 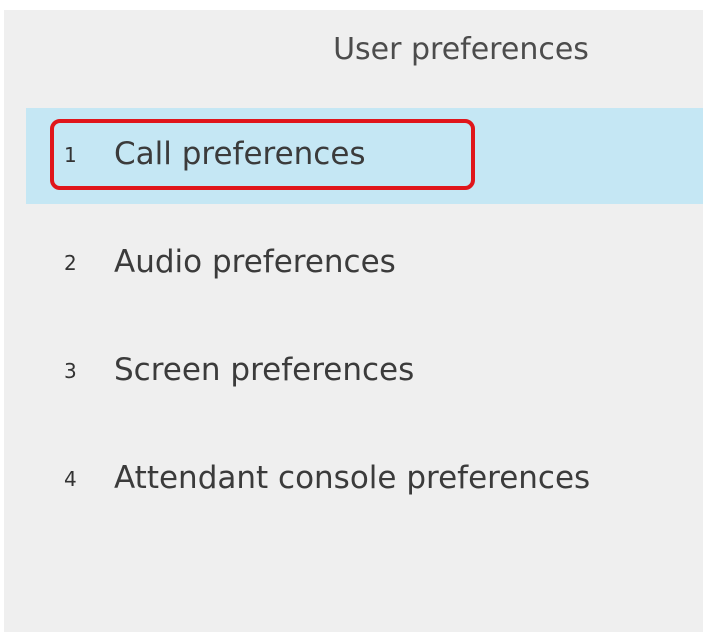 I want to click on menu-item-label: Attendant console preferences, so click(x=352, y=478).